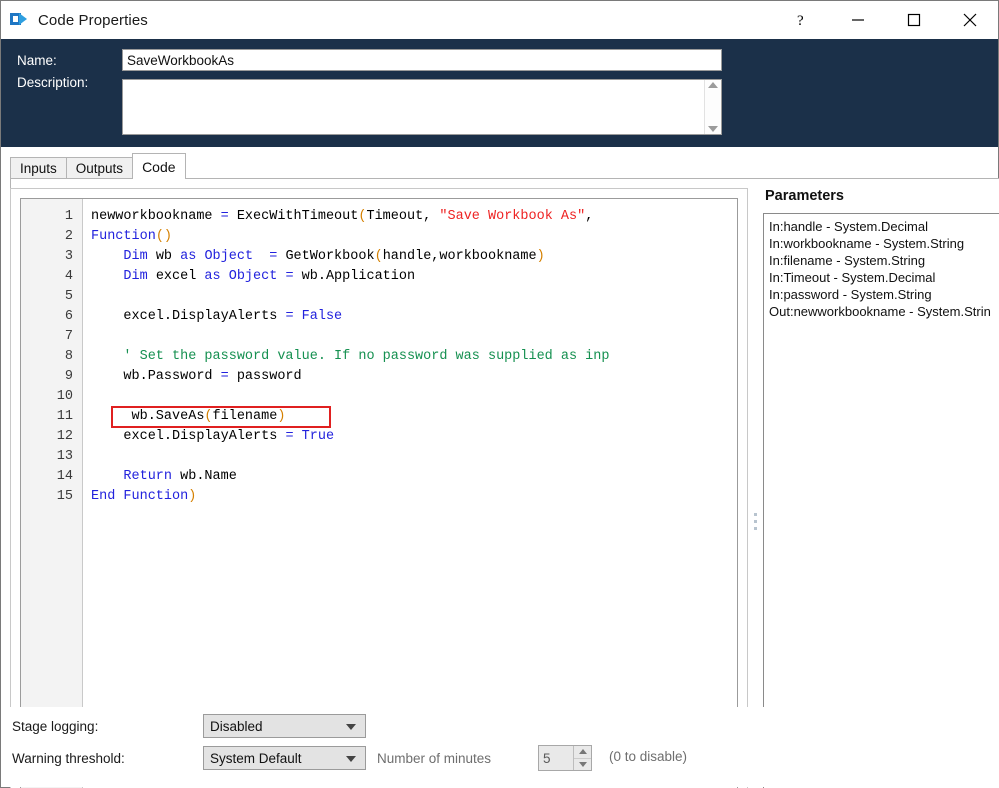 The height and width of the screenshot is (788, 999). What do you see at coordinates (37, 60) in the screenshot?
I see `name-label: Name:` at bounding box center [37, 60].